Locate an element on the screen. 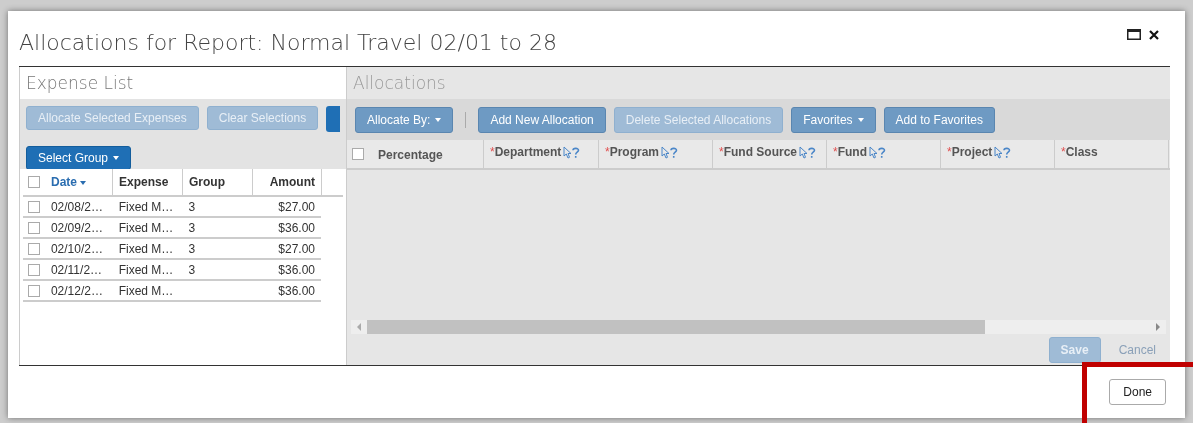 This screenshot has height=423, width=1193. column-header: *Fund is located at coordinates (850, 151).